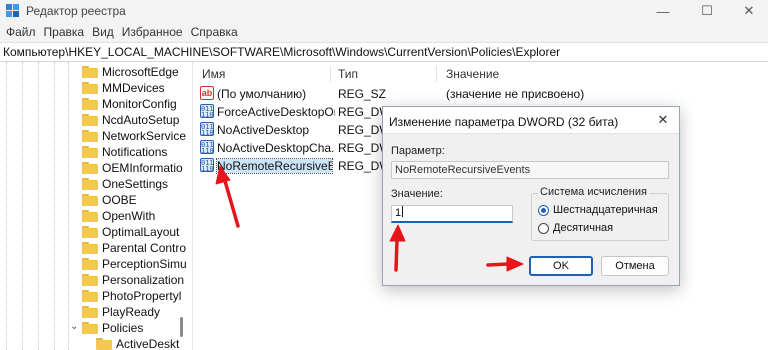 Image resolution: width=768 pixels, height=350 pixels. I want to click on value-name: (По умолчанию), so click(262, 94).